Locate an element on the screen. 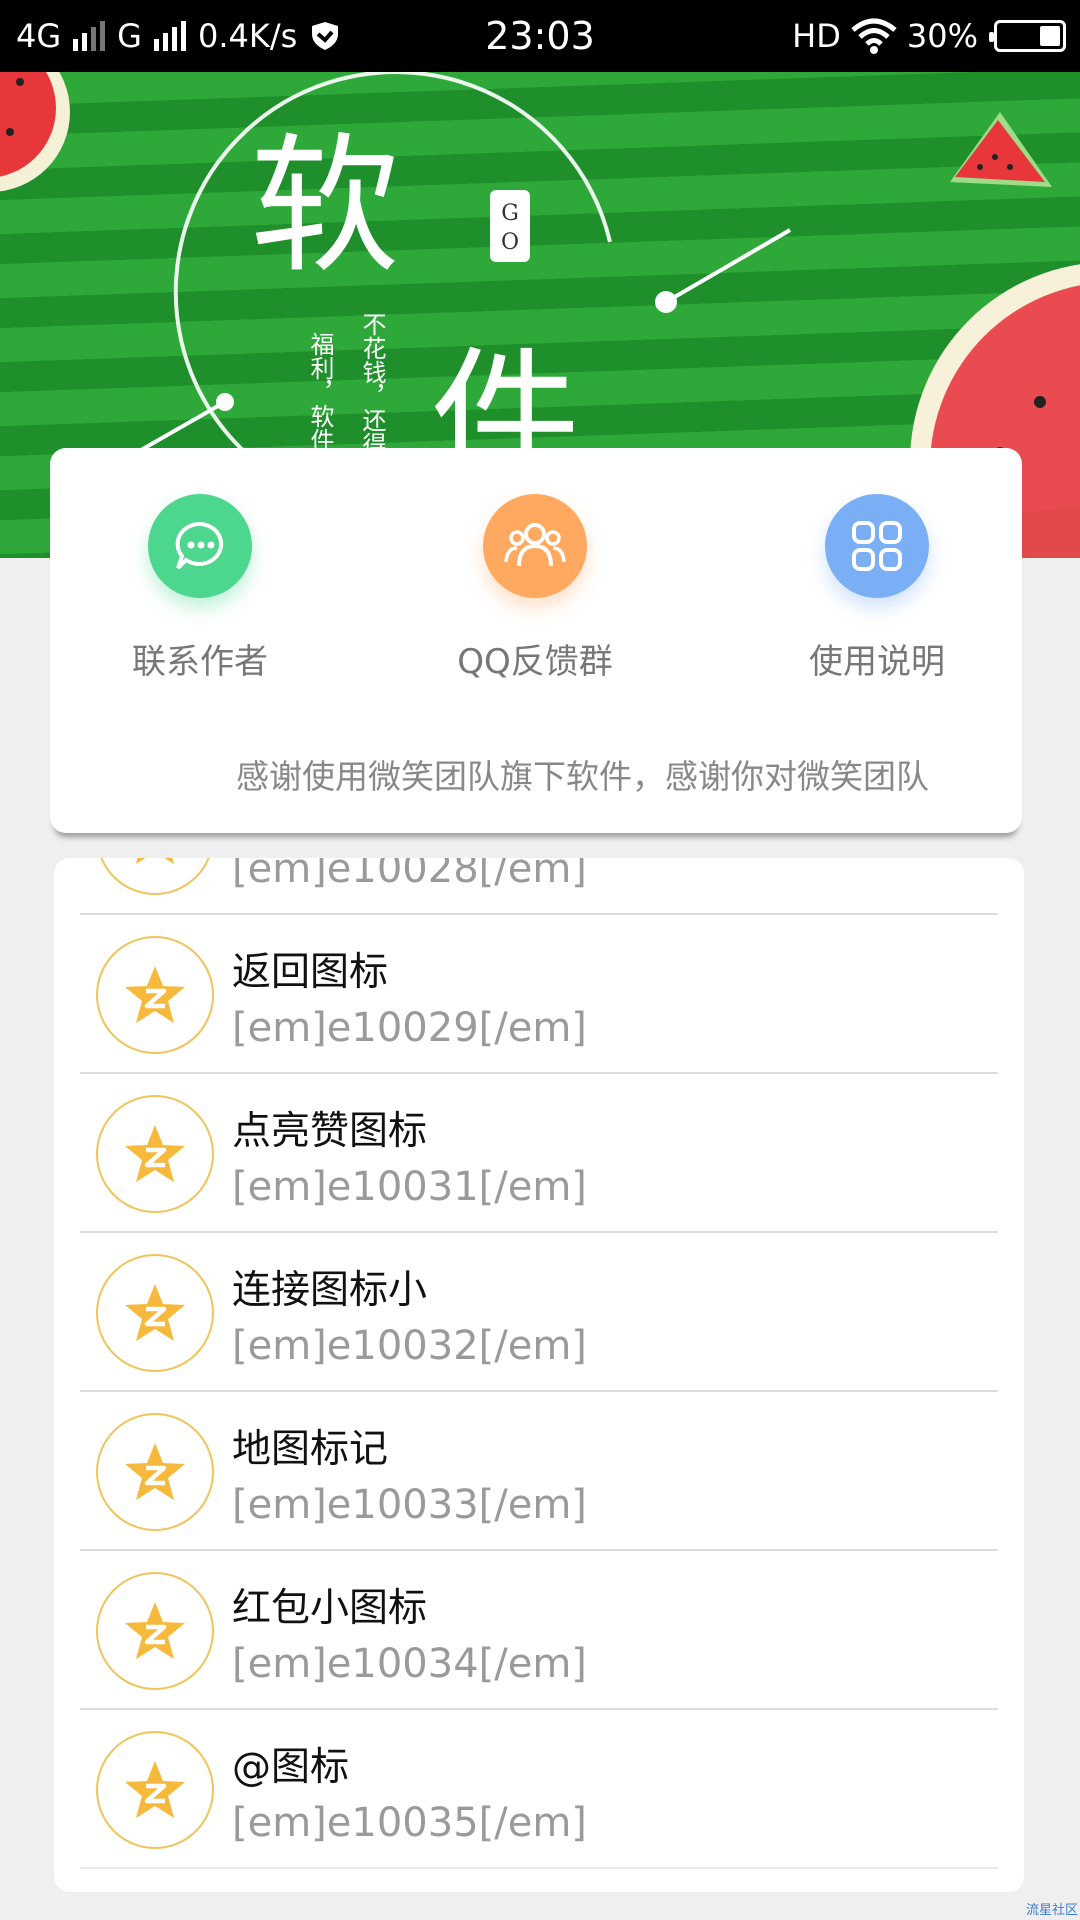  list-item-code: [em]e10031[/em] is located at coordinates (409, 1187).